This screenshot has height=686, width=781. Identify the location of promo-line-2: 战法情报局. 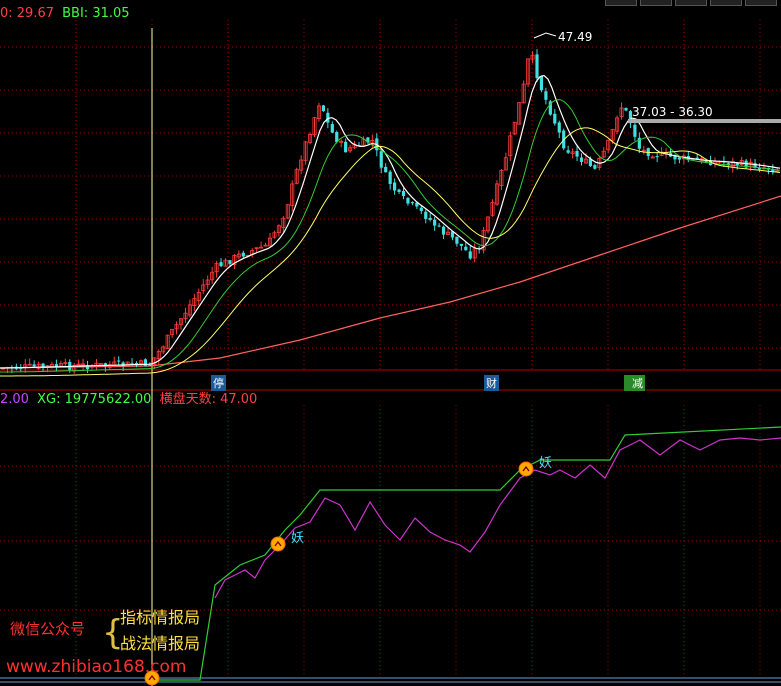
(160, 643).